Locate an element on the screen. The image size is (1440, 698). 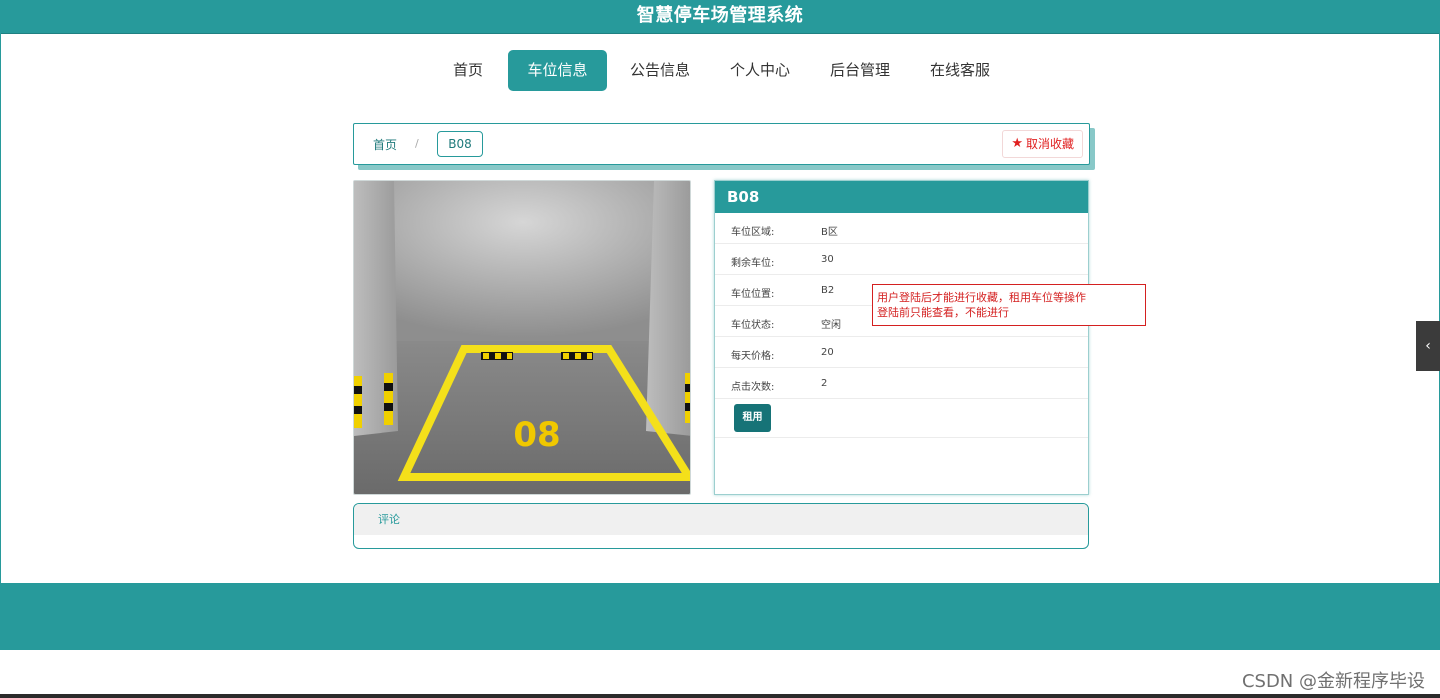
unfavorite-label: 取消收藏 is located at coordinates (1049, 144).